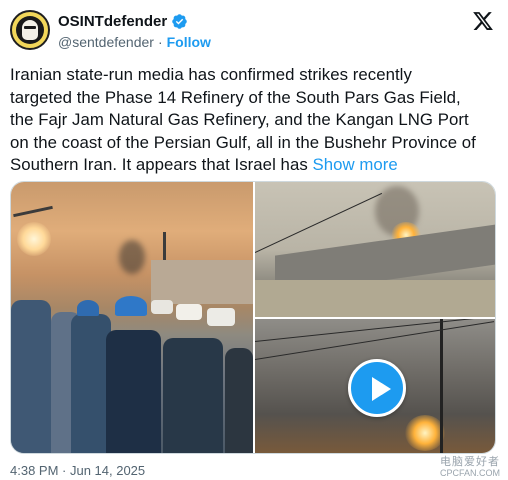  I want to click on author-avatar, so click(30, 30).